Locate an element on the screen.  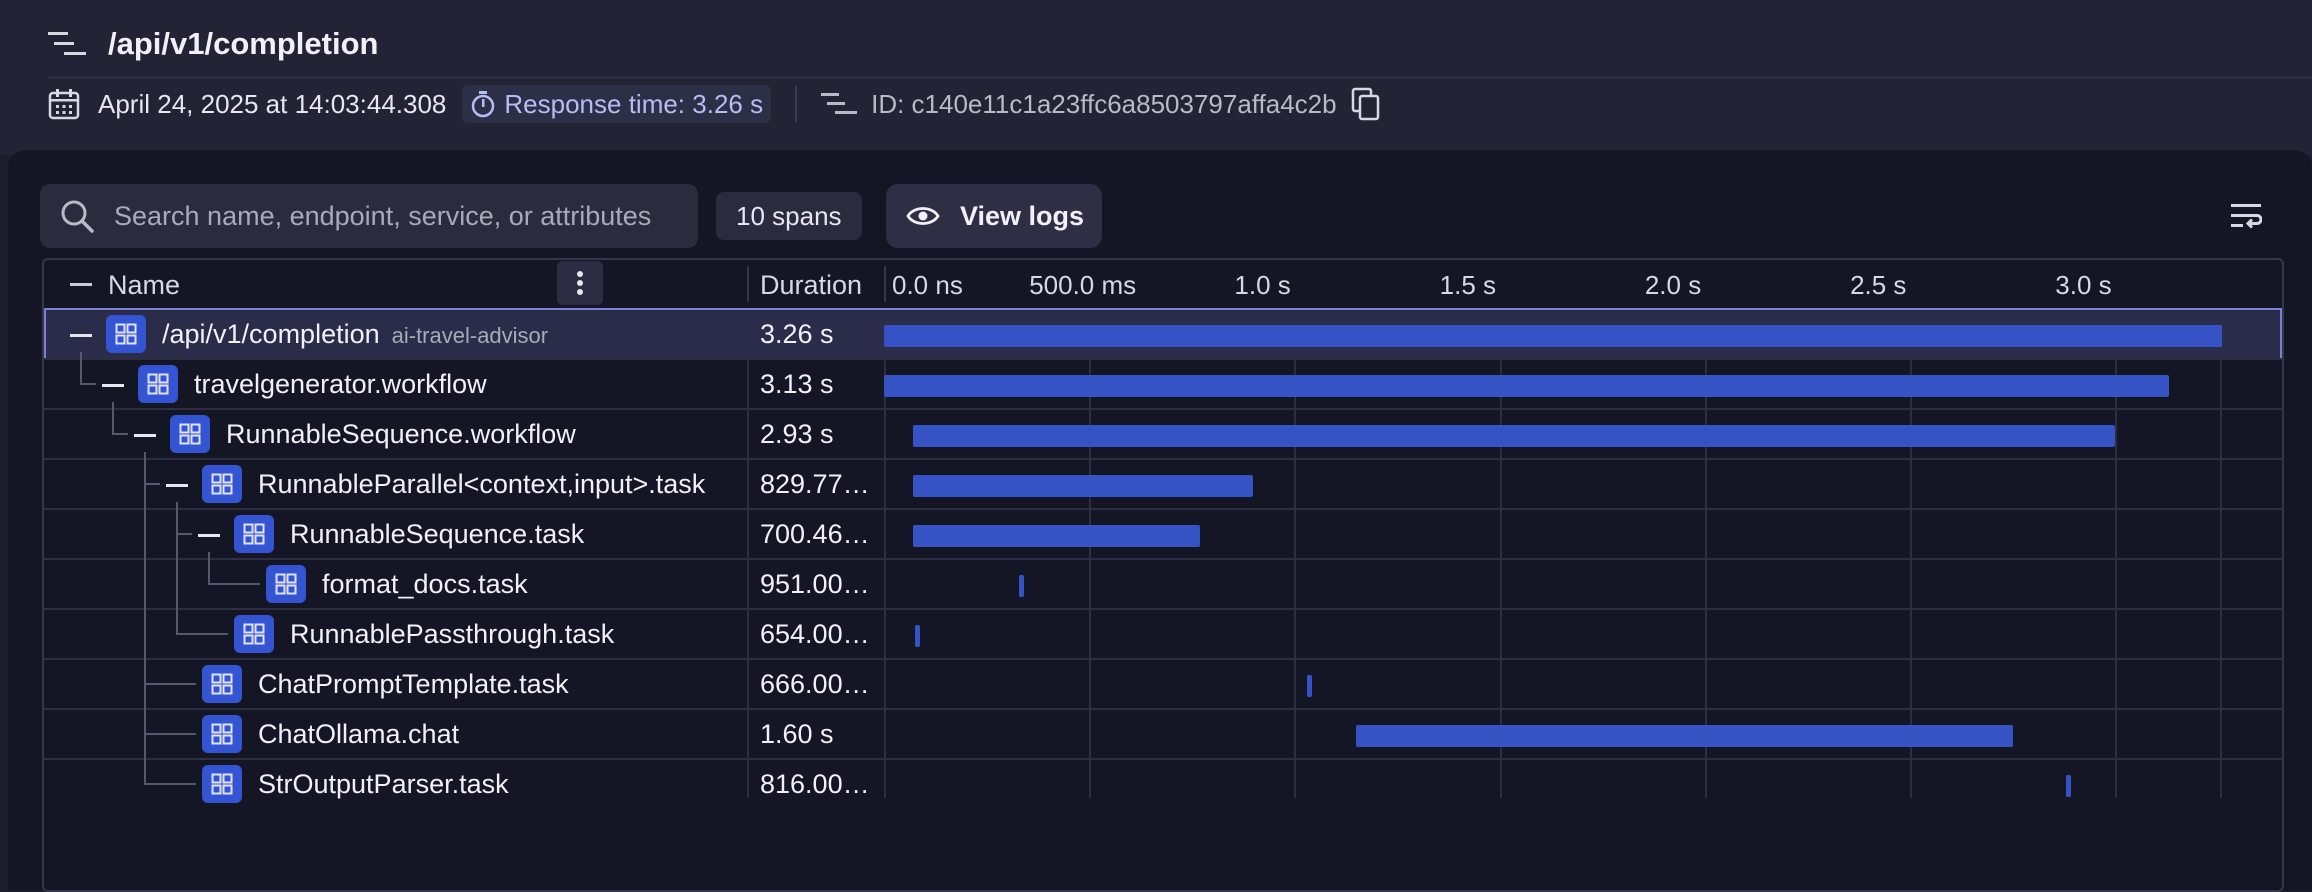
span-name: ChatOllama.chat is located at coordinates (358, 734).